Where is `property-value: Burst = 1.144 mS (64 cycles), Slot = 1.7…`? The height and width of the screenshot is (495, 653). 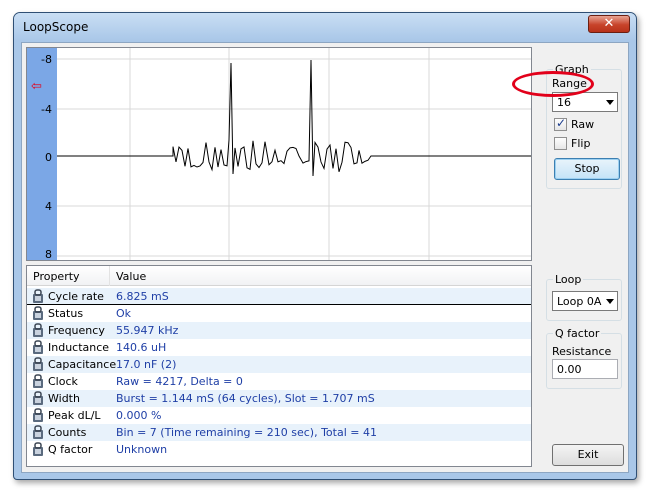 property-value: Burst = 1.144 mS (64 cycles), Slot = 1.7… is located at coordinates (245, 398).